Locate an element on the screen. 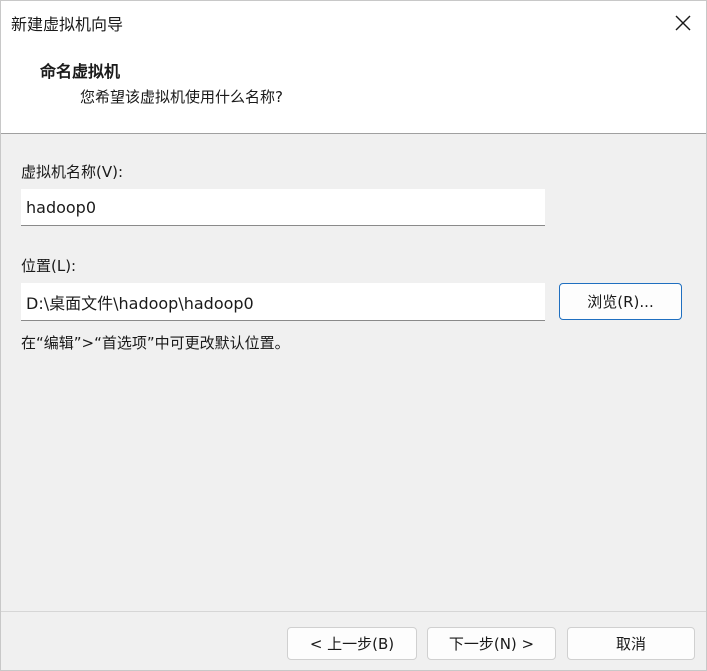  back-button: < 上一步(B) is located at coordinates (352, 643).